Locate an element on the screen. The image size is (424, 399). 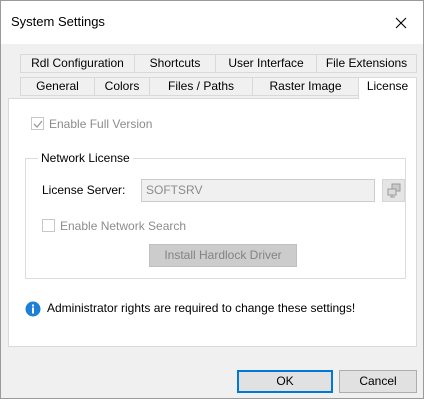
close-button is located at coordinates (400, 22).